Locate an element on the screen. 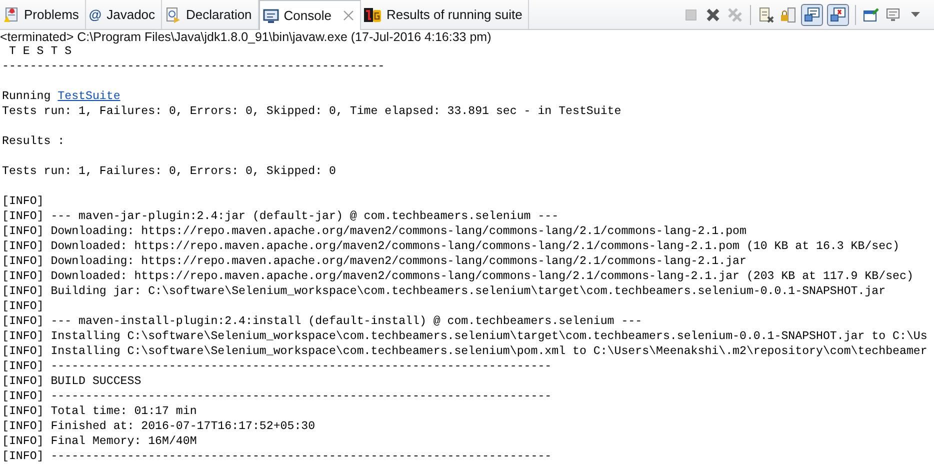 Image resolution: width=934 pixels, height=466 pixels. console-line: [INFO] BUILD SUCCESS is located at coordinates (72, 381).